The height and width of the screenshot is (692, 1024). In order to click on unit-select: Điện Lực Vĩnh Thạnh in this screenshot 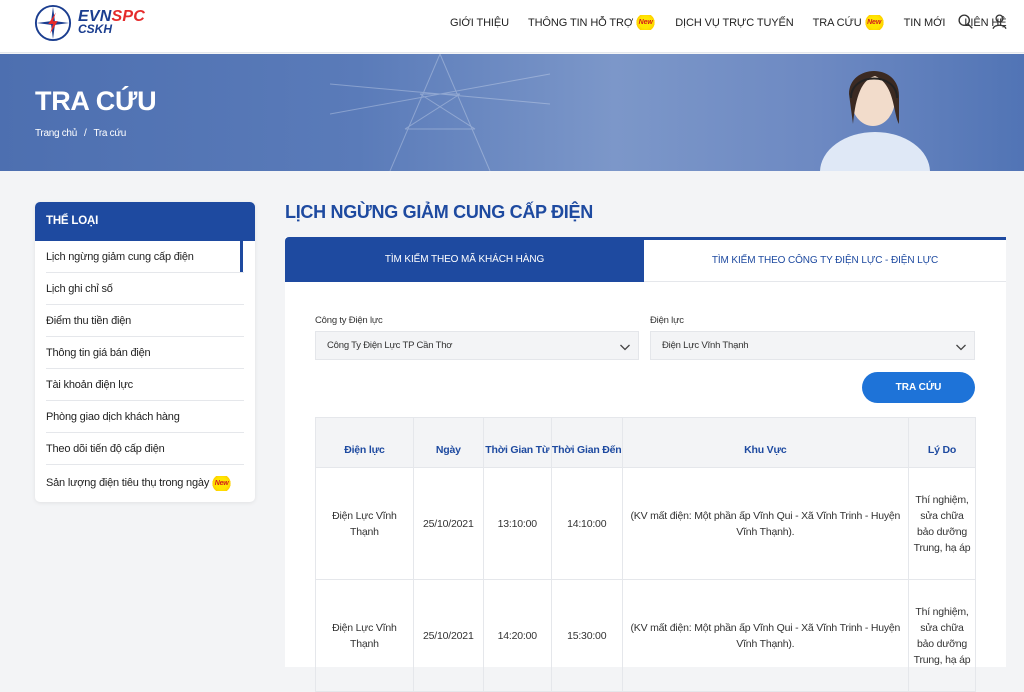, I will do `click(812, 345)`.